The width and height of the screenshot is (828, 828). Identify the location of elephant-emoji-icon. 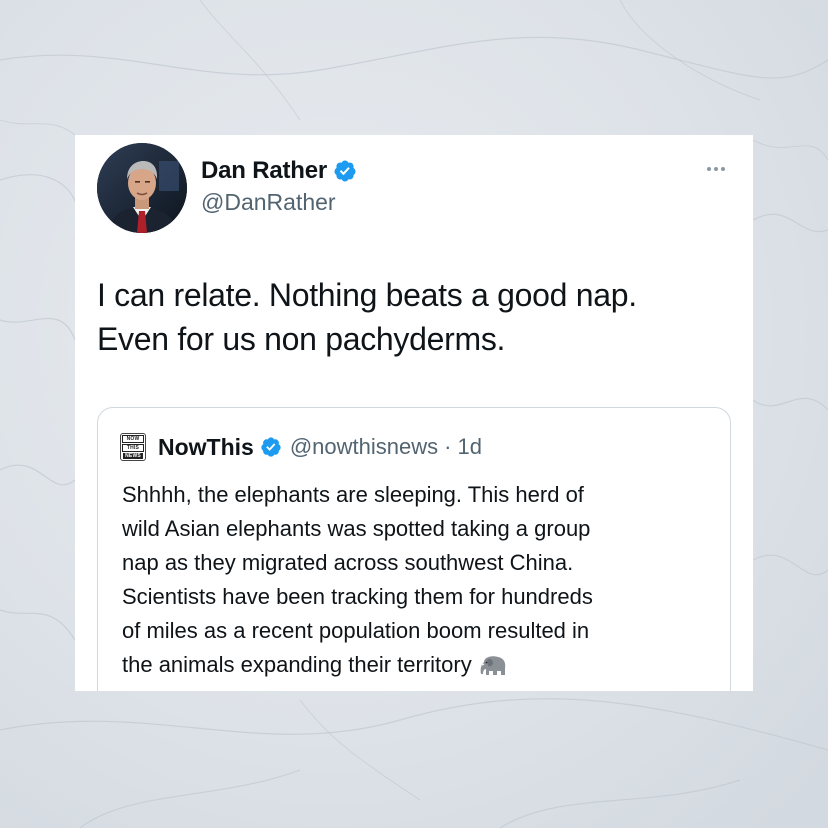
(492, 666).